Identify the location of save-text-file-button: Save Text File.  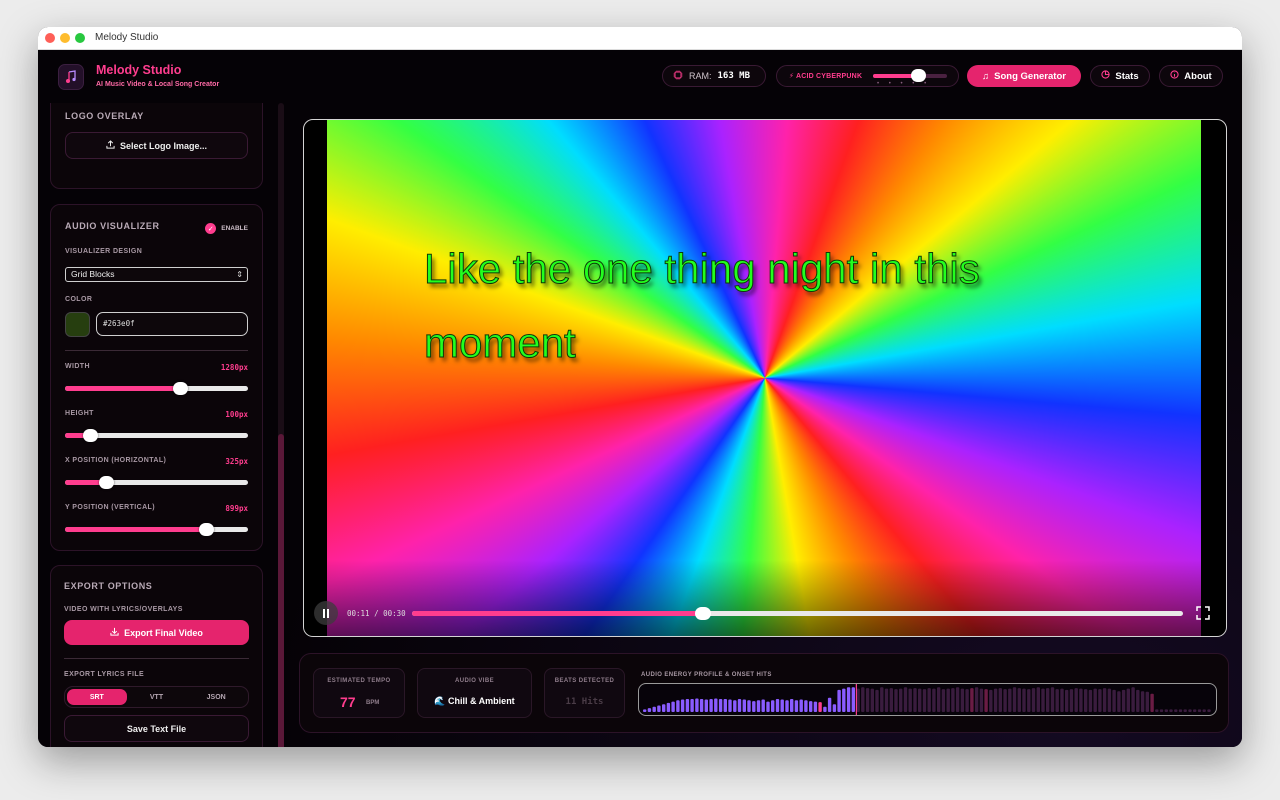
(156, 728).